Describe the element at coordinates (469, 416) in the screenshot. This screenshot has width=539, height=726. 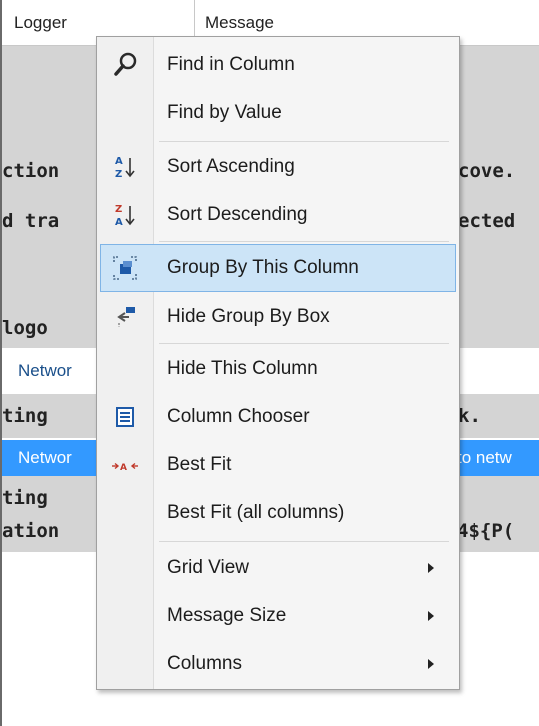
I see `message-cell: k.` at that location.